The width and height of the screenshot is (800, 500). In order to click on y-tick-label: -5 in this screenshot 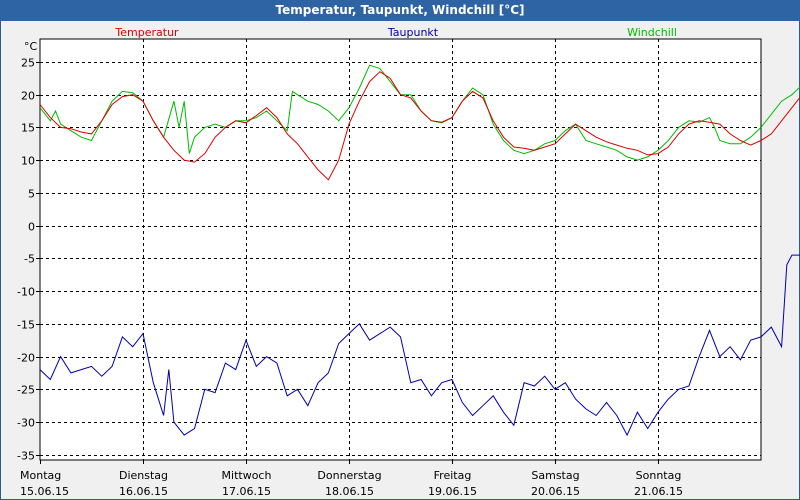, I will do `click(29, 259)`.